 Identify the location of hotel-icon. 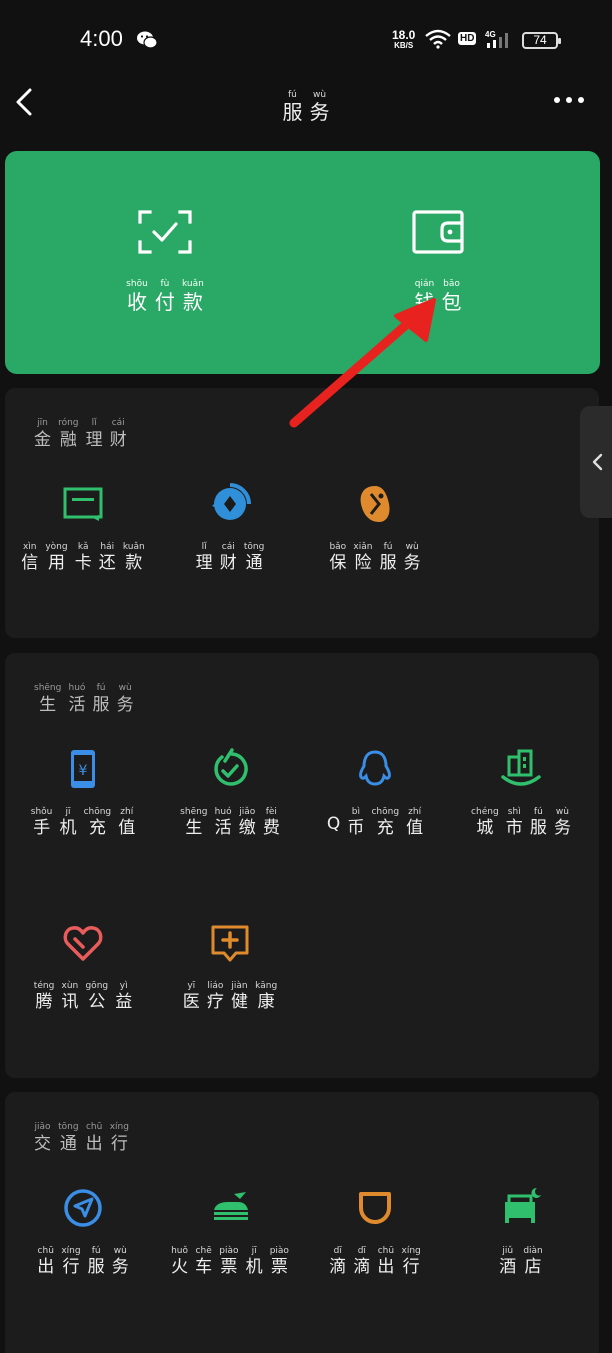
(523, 1205).